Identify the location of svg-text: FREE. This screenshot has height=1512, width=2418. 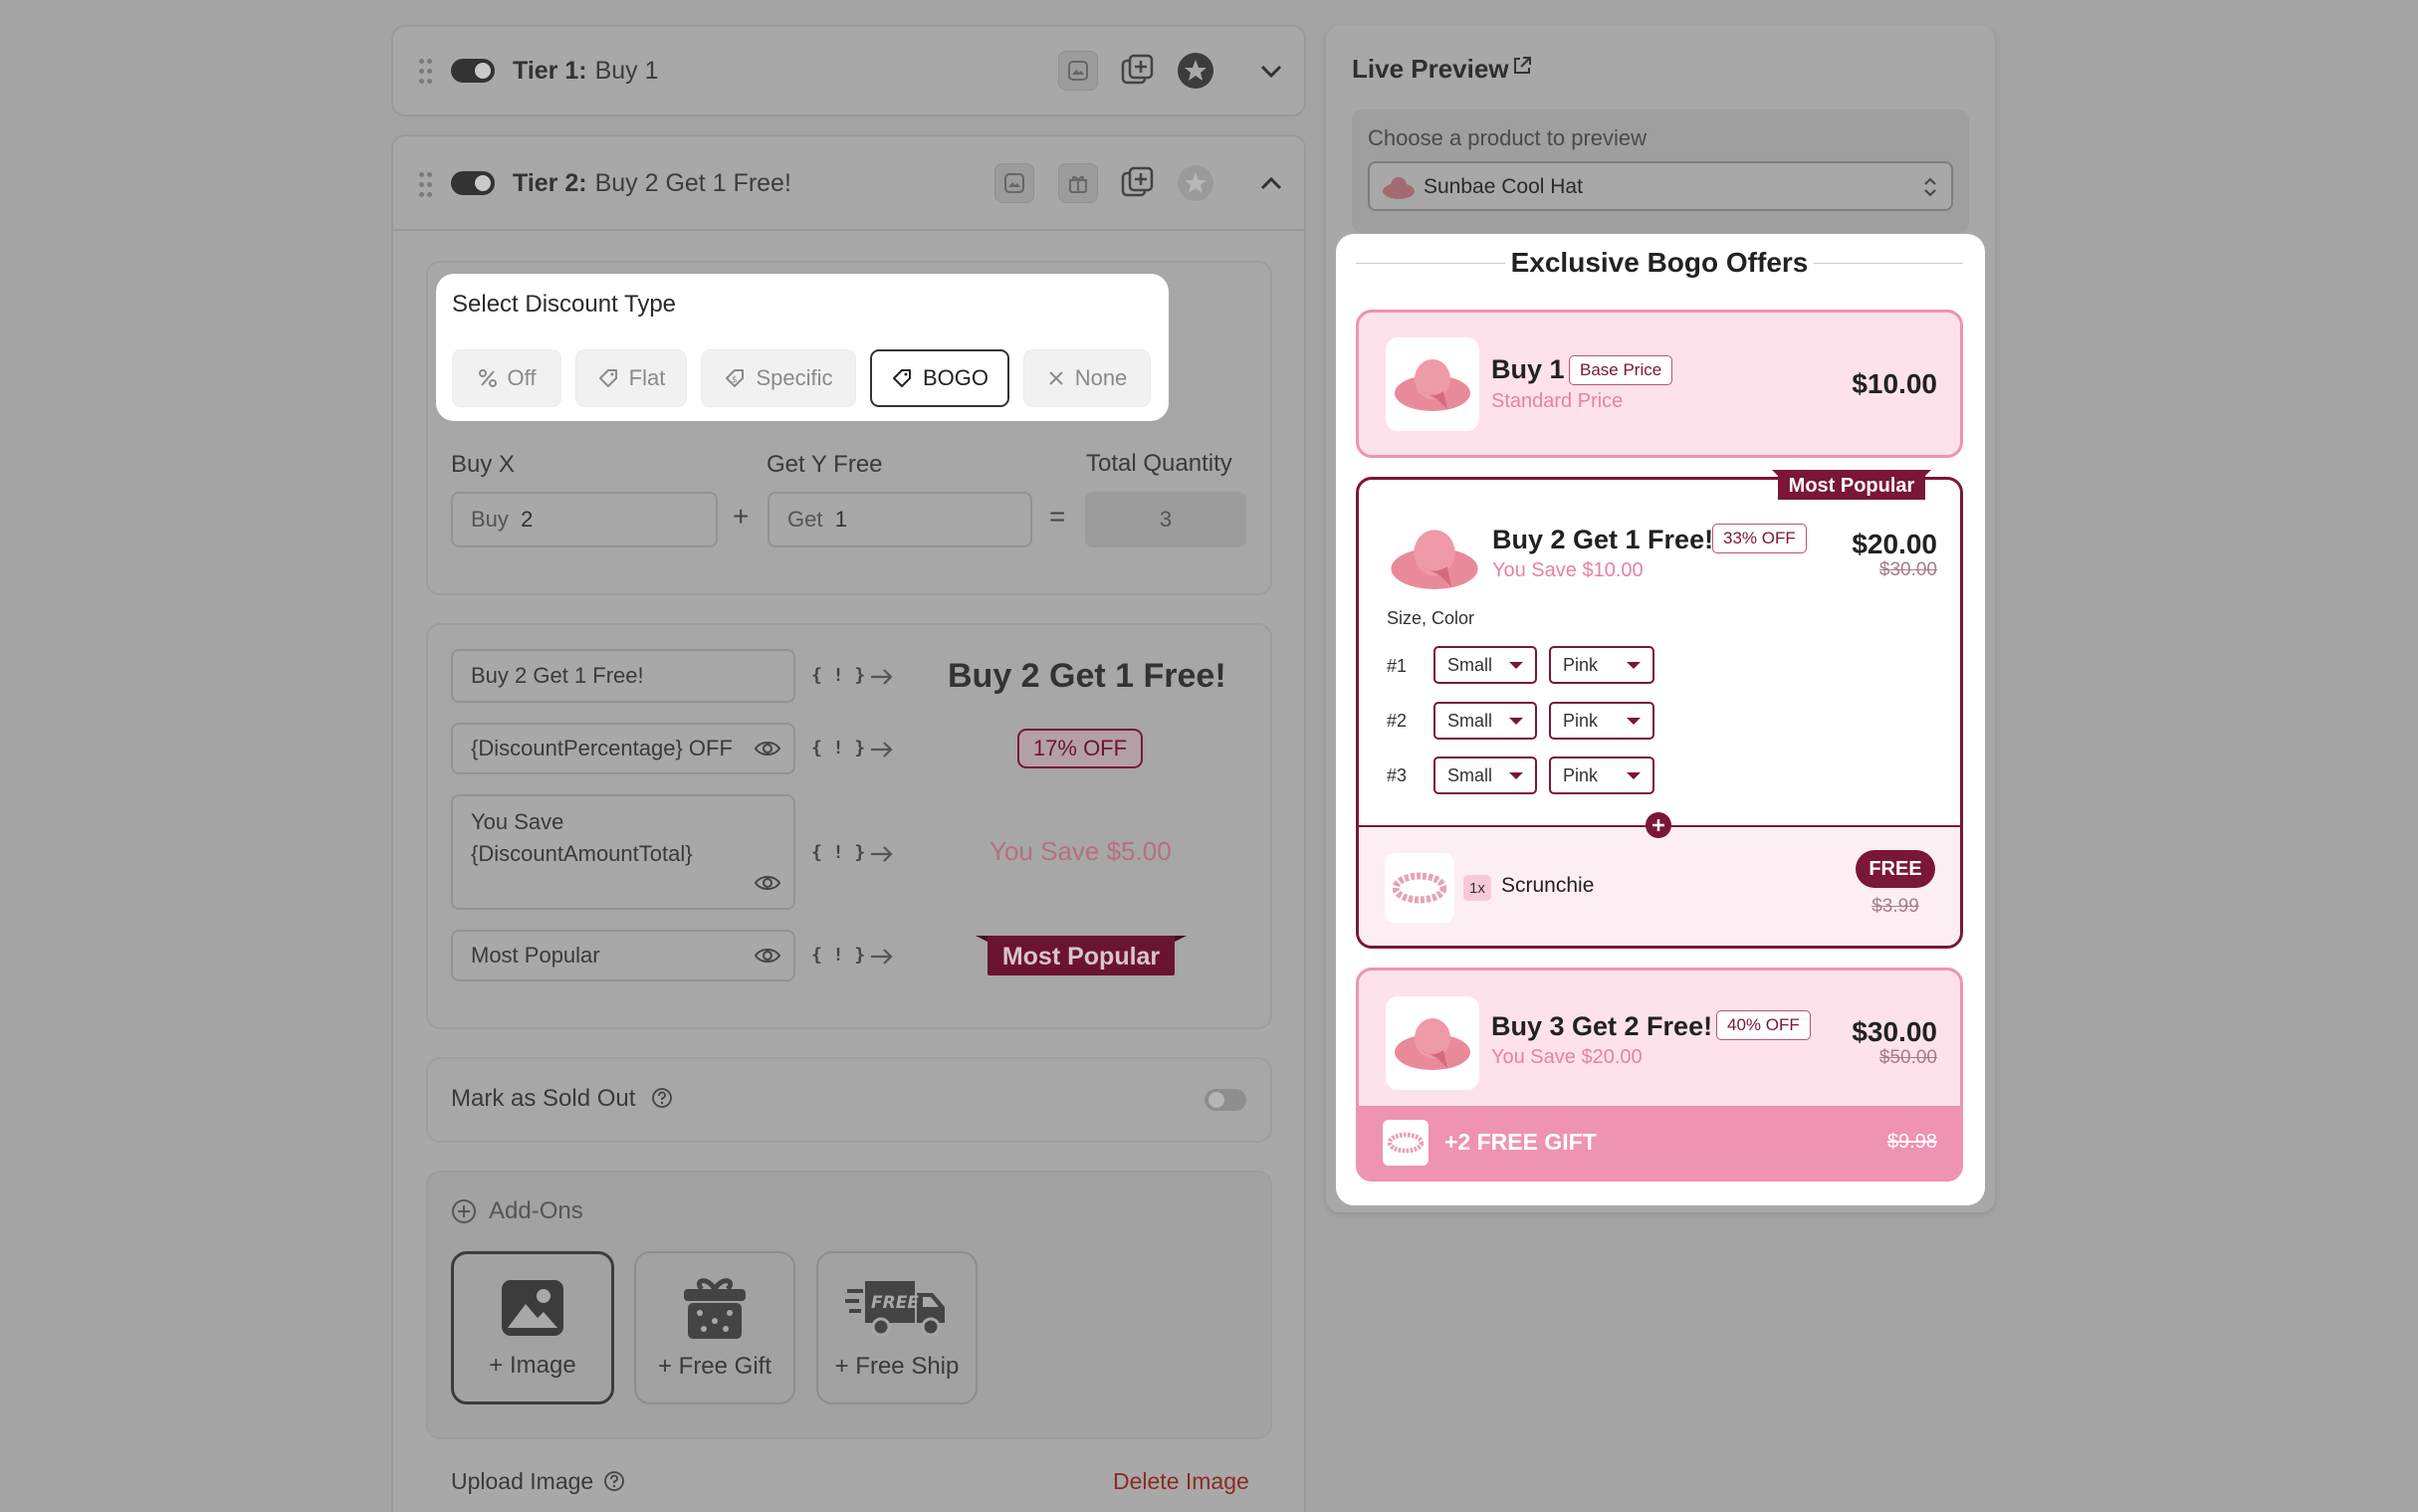
(895, 1303).